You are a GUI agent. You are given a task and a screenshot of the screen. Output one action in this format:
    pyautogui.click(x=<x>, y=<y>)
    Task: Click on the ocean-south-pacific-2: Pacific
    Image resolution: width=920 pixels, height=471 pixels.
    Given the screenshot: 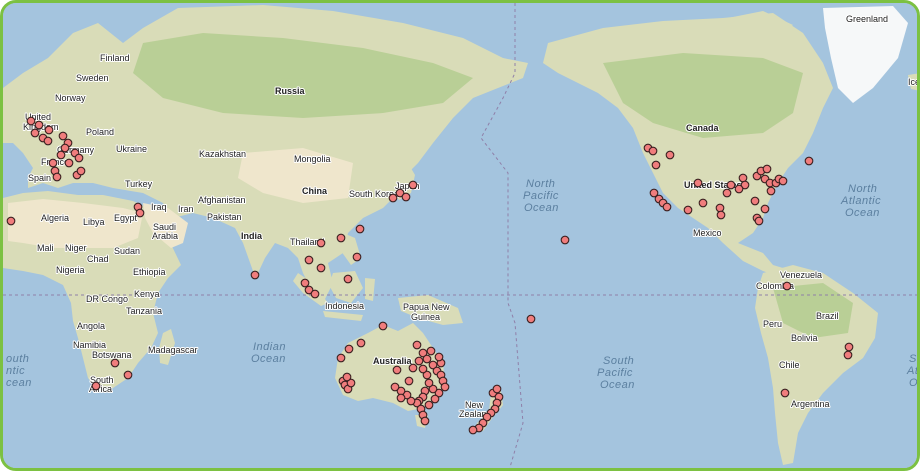 What is the action you would take?
    pyautogui.click(x=615, y=373)
    